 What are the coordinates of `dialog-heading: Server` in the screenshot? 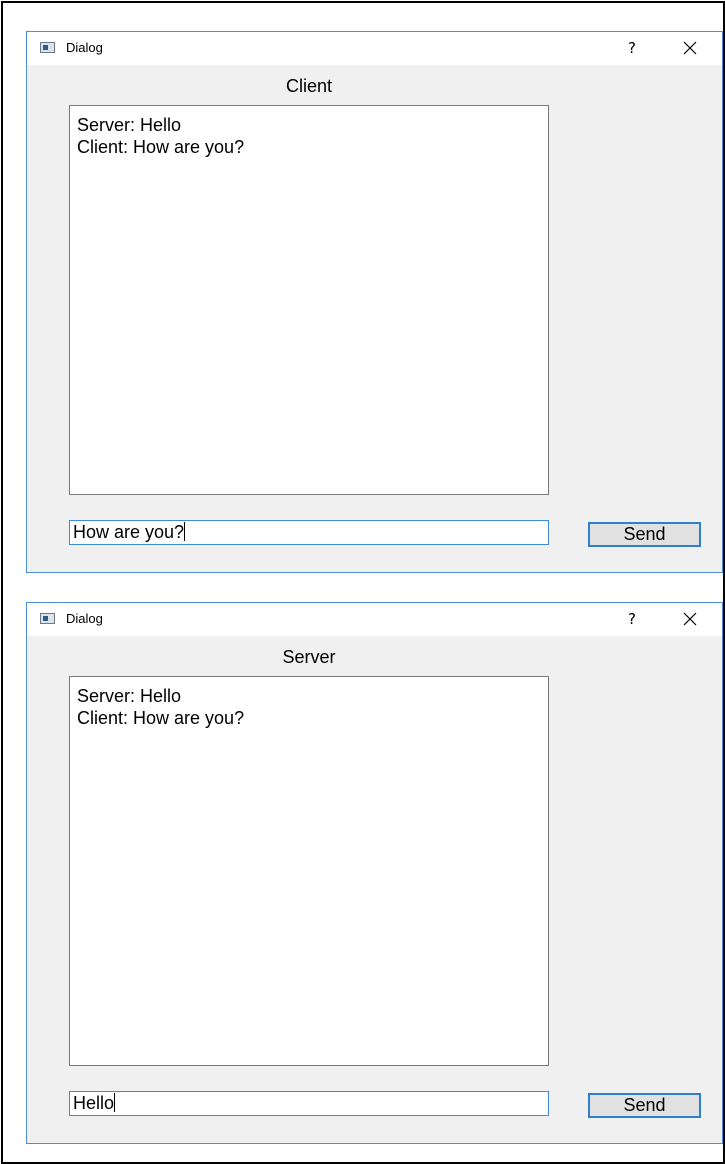 It's located at (309, 657).